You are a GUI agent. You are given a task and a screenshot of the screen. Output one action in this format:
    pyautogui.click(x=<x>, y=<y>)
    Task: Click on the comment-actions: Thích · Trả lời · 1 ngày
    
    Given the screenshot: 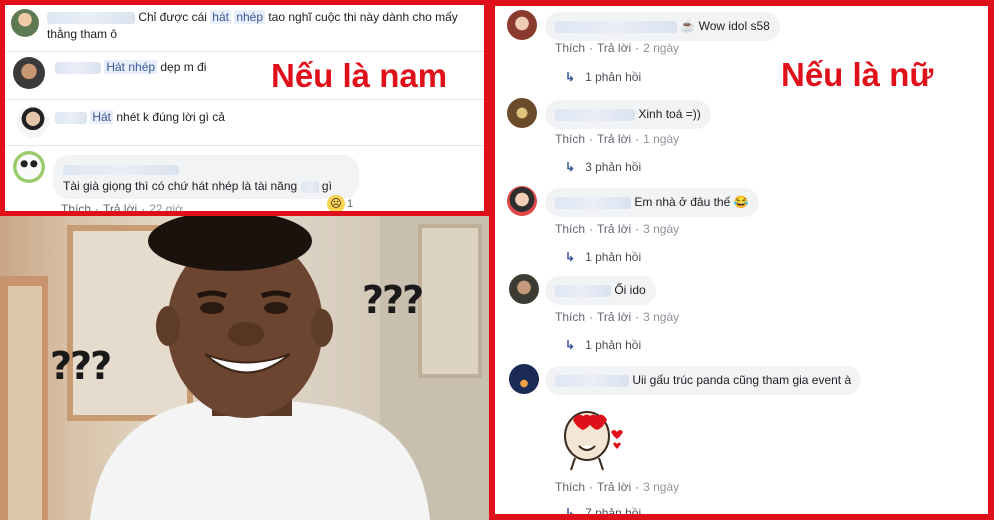 What is the action you would take?
    pyautogui.click(x=617, y=139)
    